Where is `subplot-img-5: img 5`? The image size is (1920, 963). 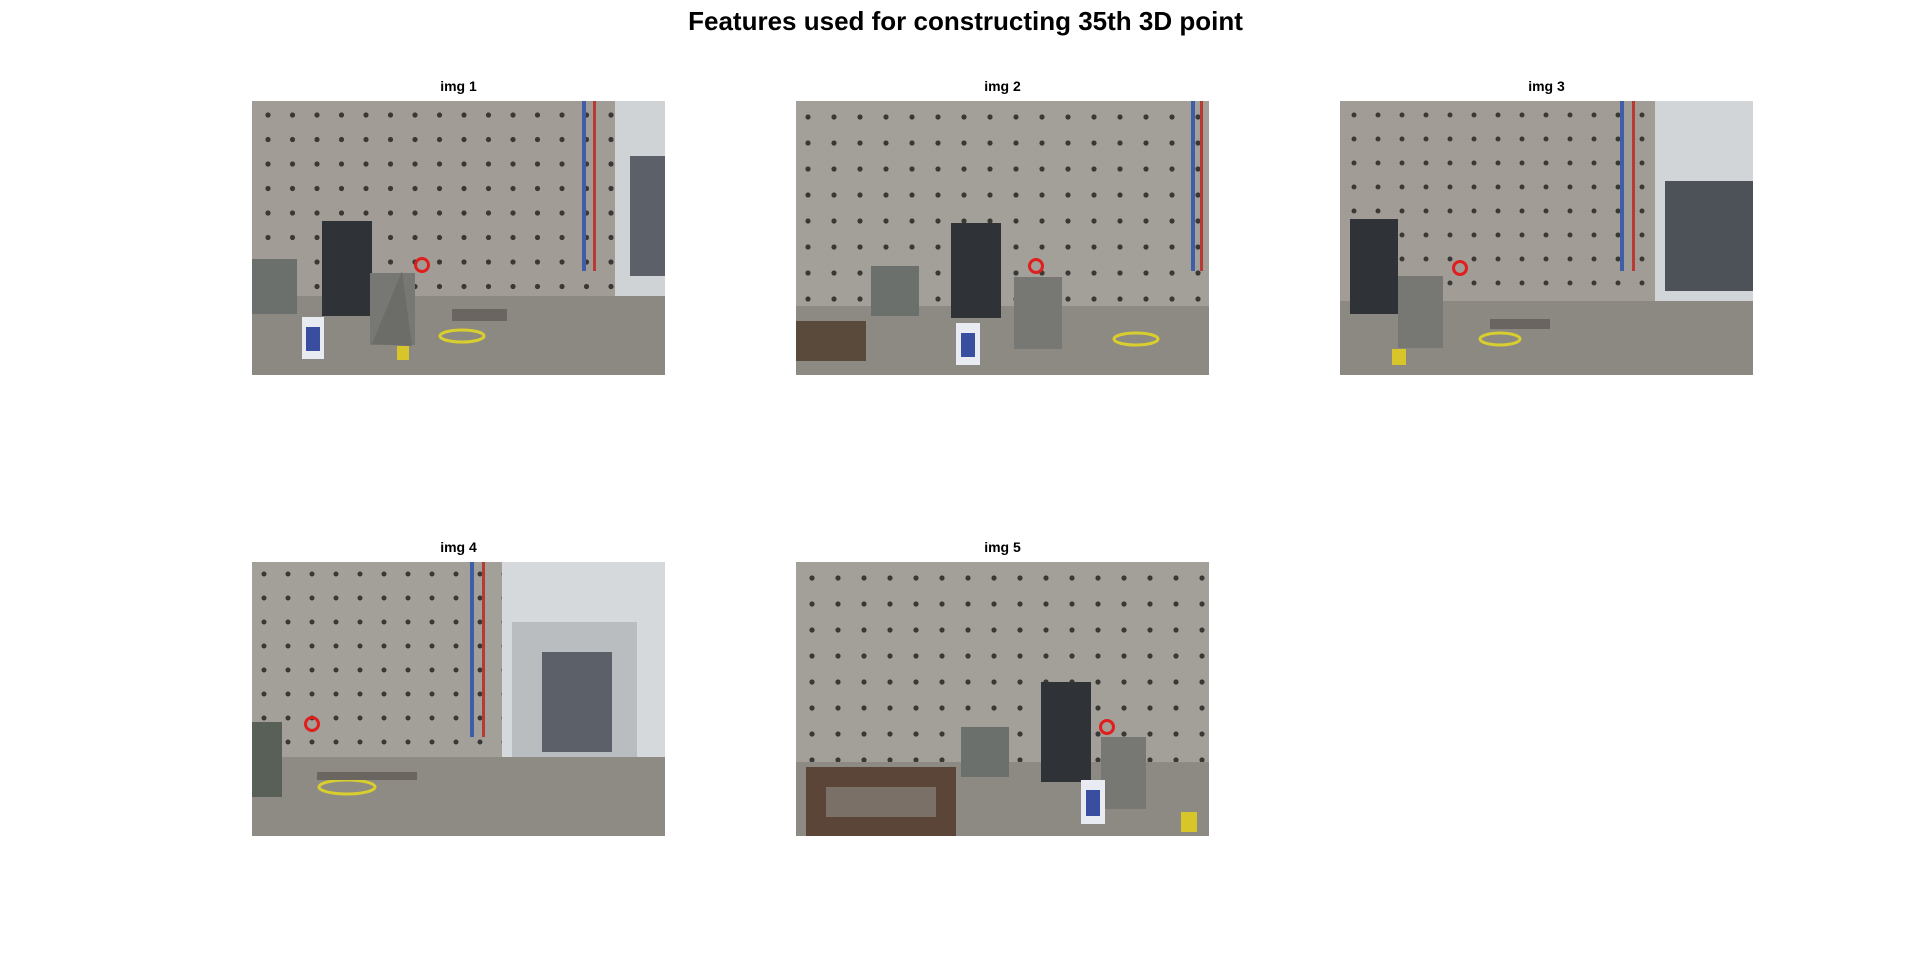
subplot-img-5: img 5 is located at coordinates (1002, 687).